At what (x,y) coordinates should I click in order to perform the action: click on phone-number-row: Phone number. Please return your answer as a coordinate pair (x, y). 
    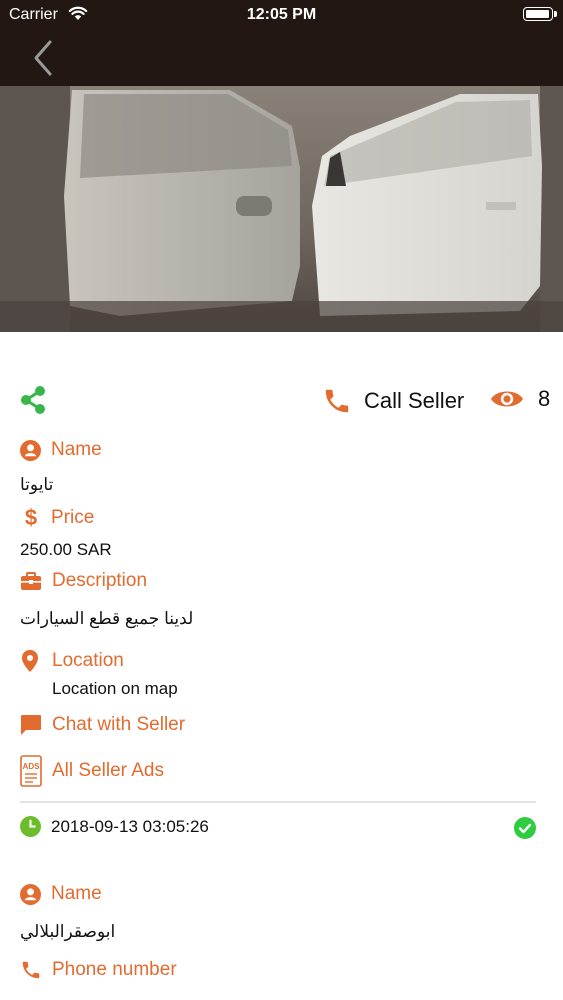
    Looking at the image, I should click on (98, 970).